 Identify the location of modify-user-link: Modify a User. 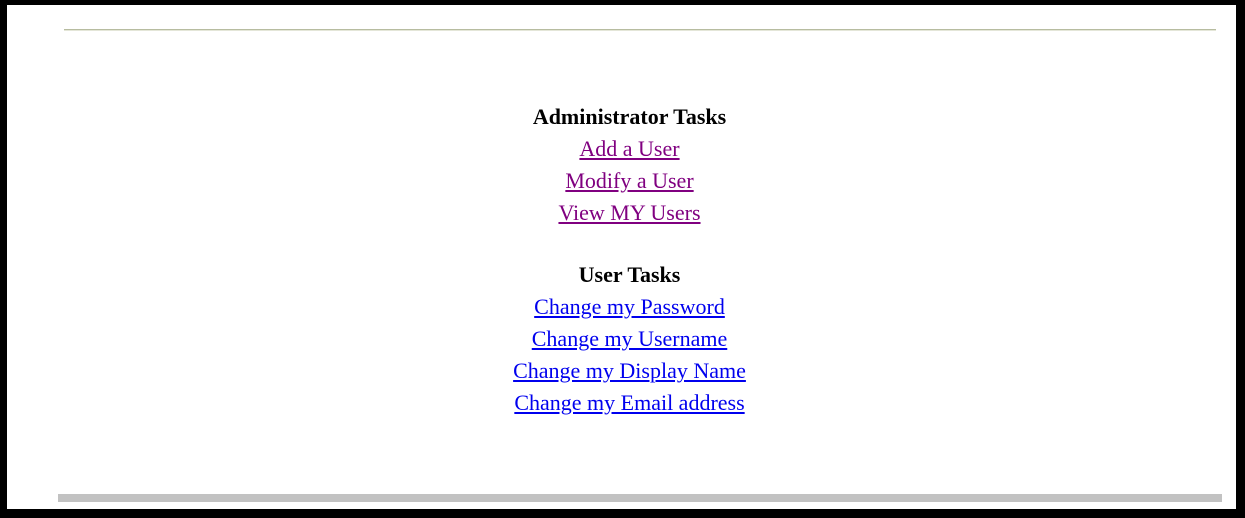
(629, 180).